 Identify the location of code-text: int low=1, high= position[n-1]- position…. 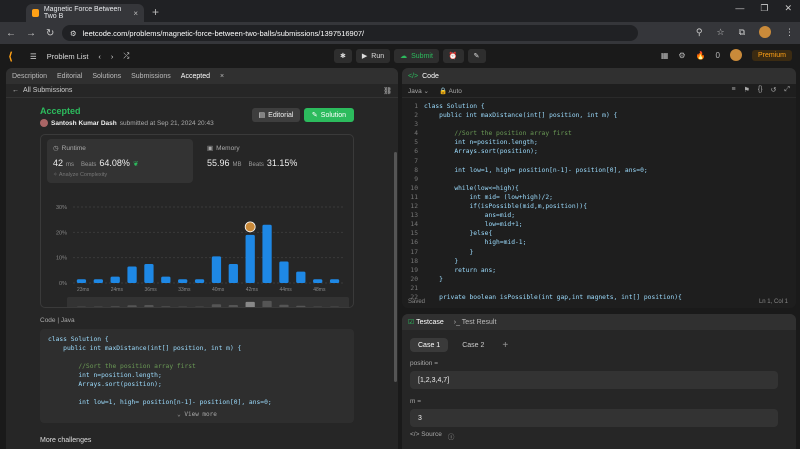
(536, 170).